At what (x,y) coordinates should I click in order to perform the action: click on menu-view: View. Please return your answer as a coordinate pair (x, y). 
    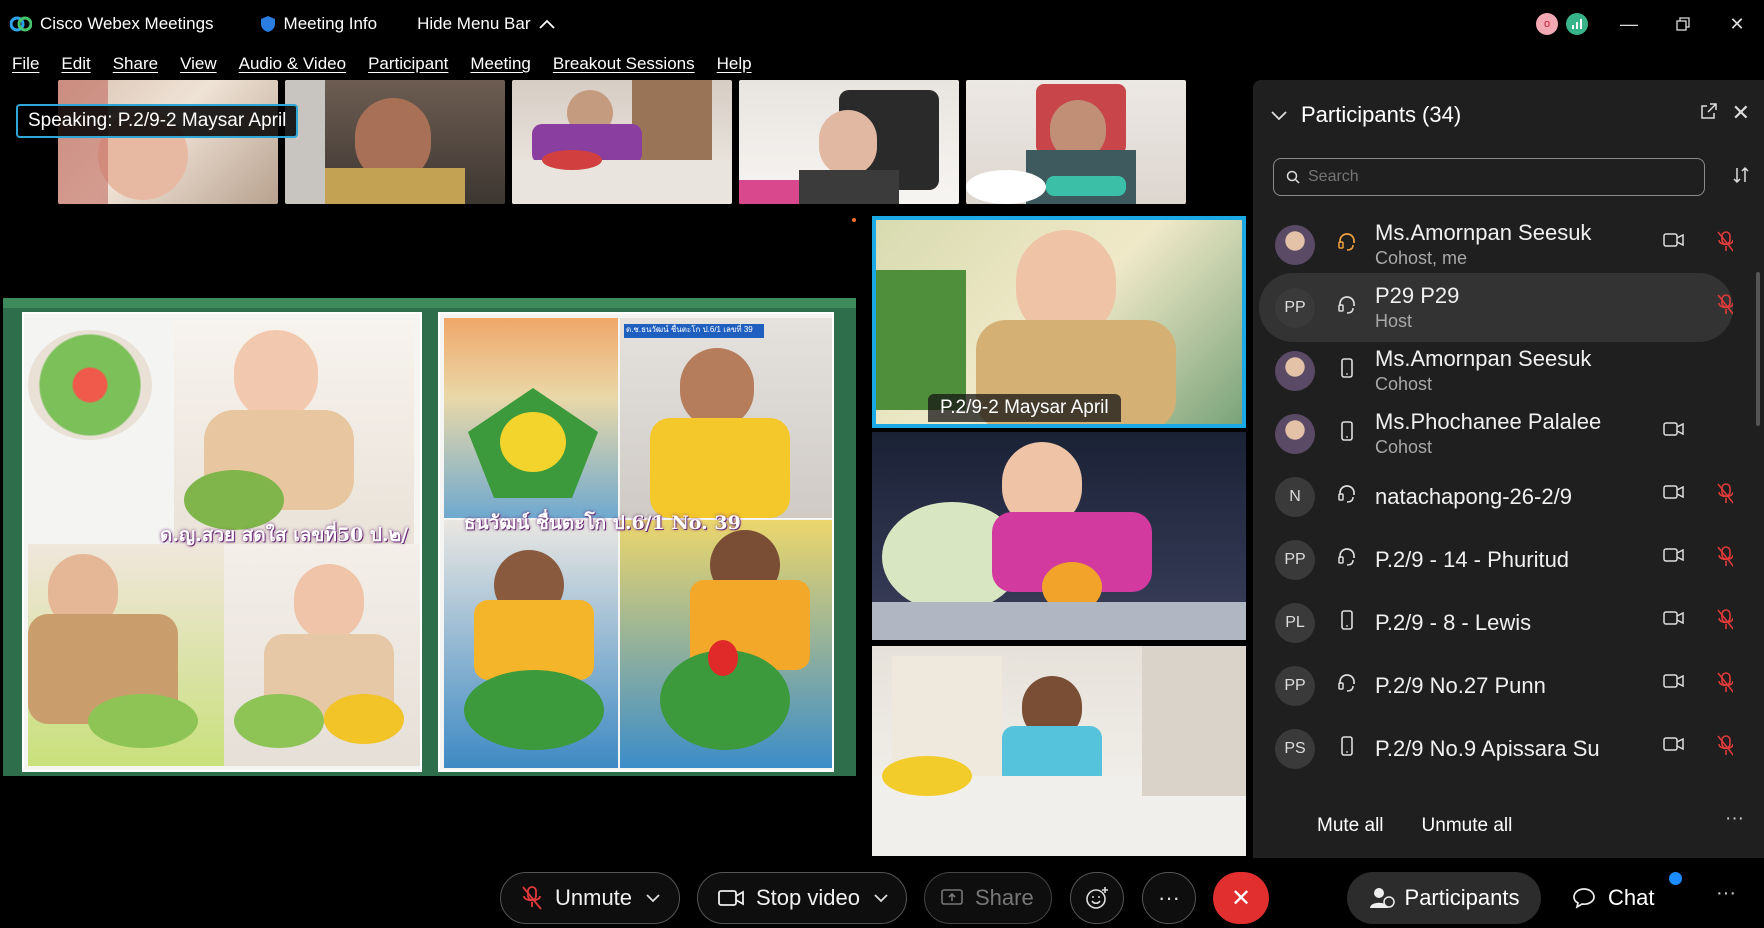
    Looking at the image, I should click on (198, 64).